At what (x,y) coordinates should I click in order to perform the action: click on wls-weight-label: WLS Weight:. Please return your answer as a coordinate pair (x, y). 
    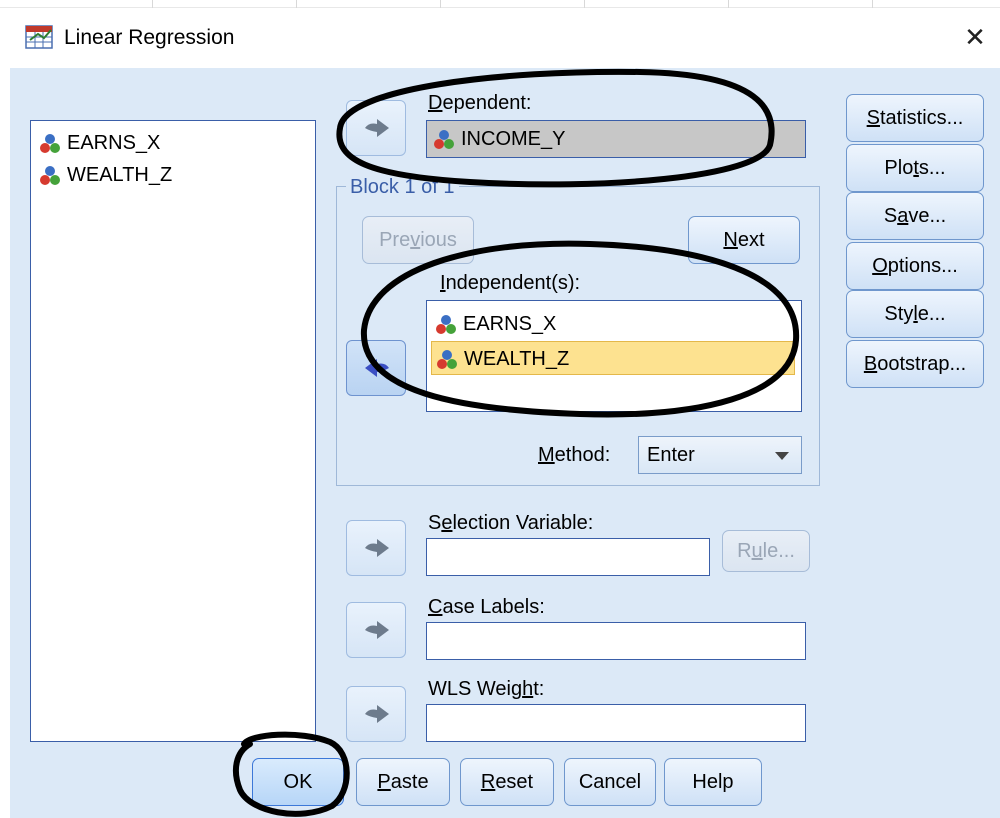
    Looking at the image, I should click on (486, 689).